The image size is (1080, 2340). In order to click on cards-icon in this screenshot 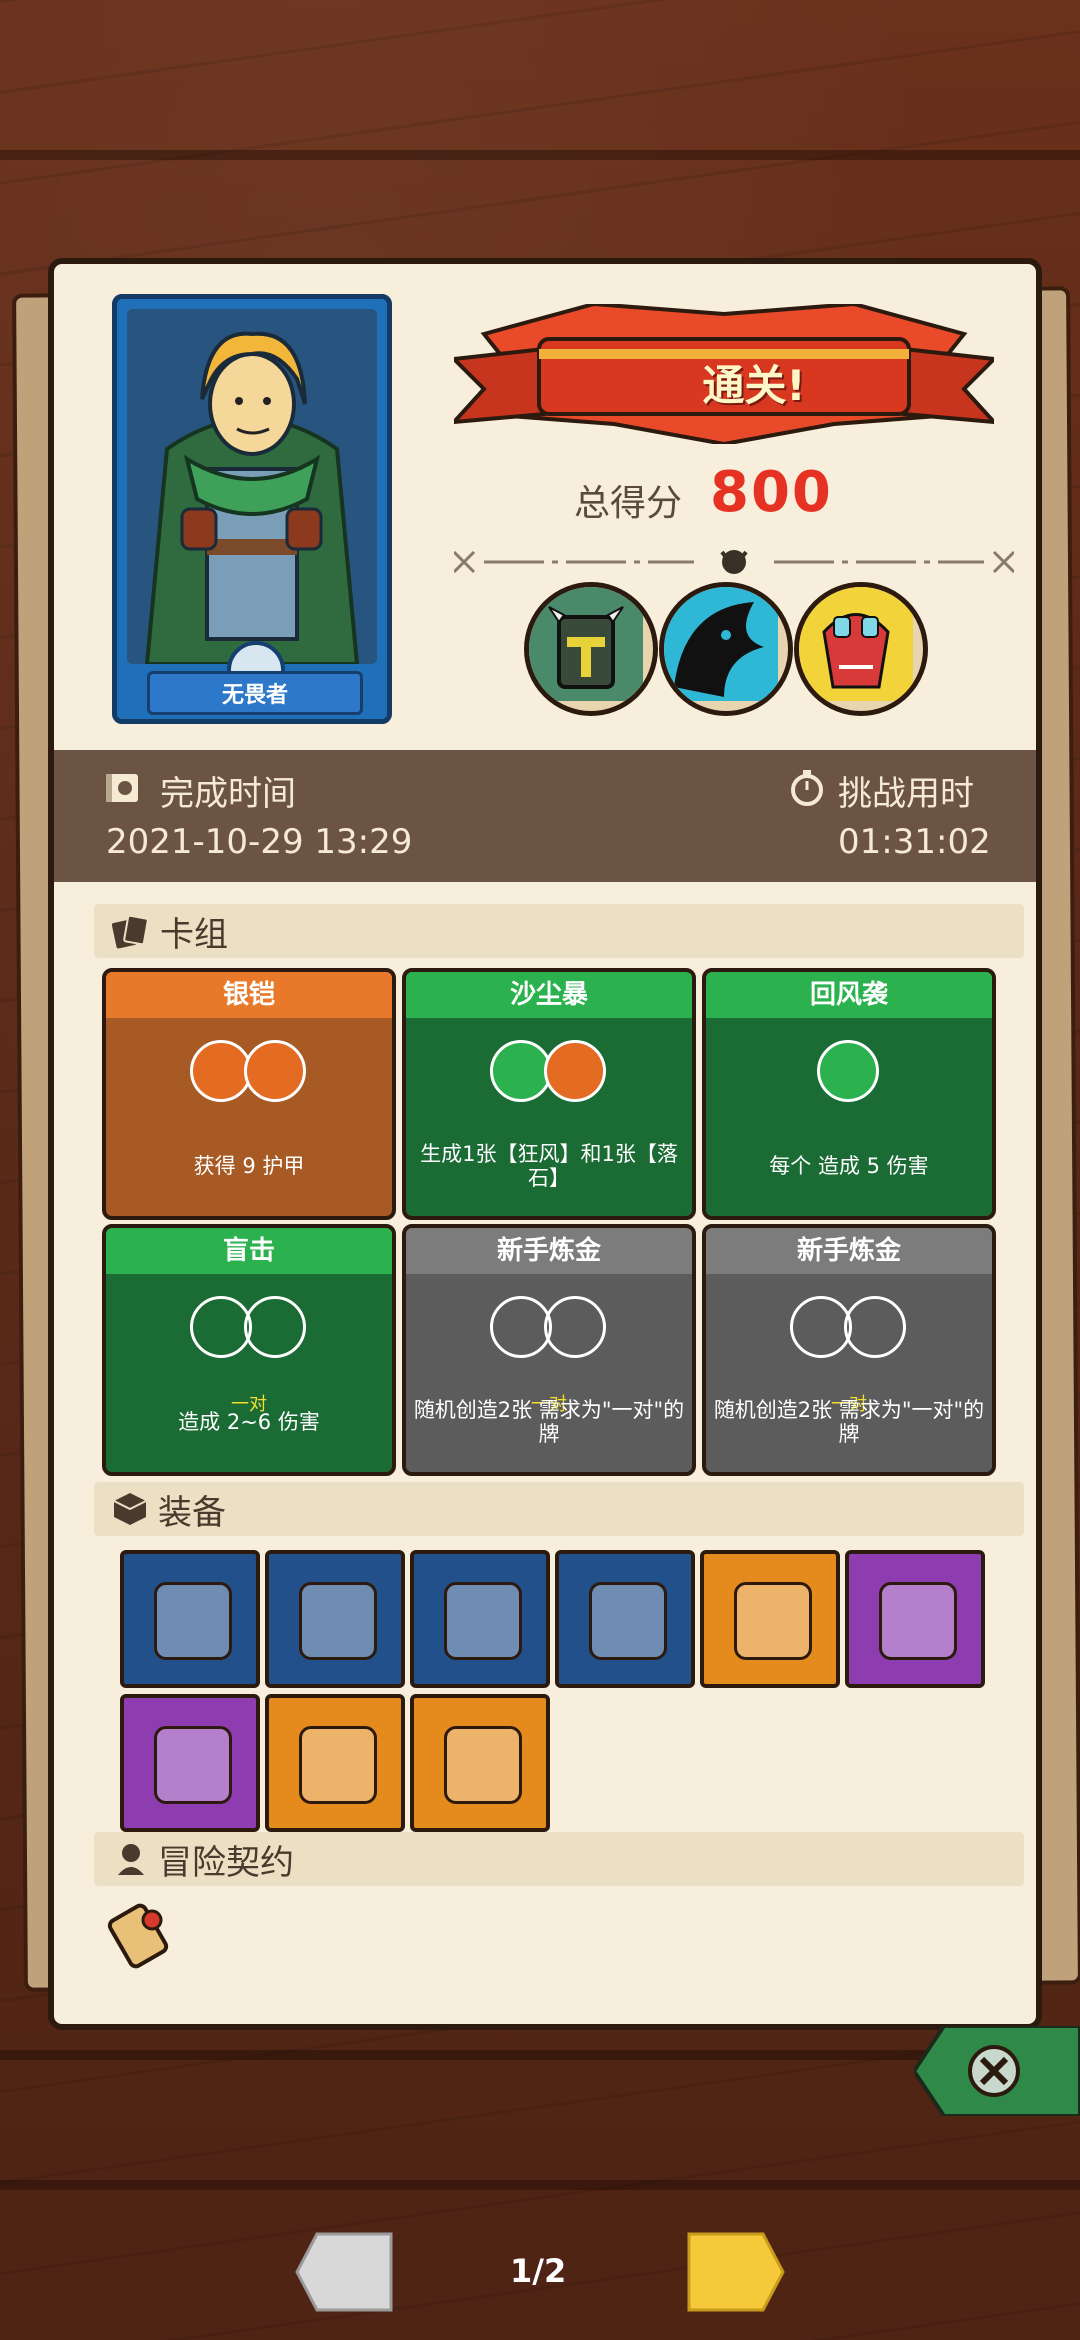, I will do `click(130, 931)`.